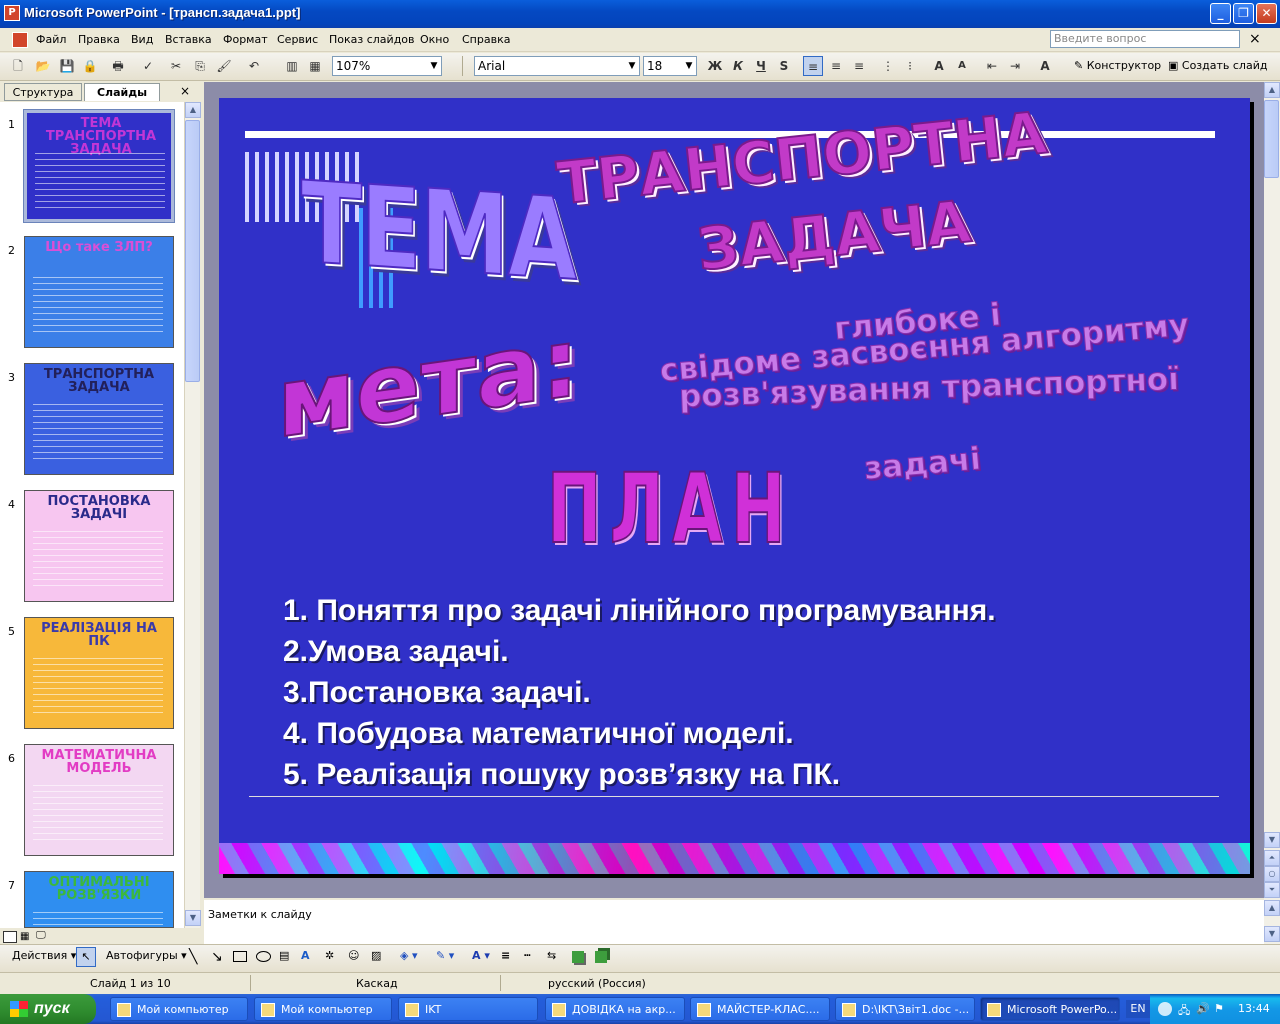 This screenshot has width=1280, height=1024. Describe the element at coordinates (1145, 39) in the screenshot. I see `ask-question-input: Введите вопрос` at that location.